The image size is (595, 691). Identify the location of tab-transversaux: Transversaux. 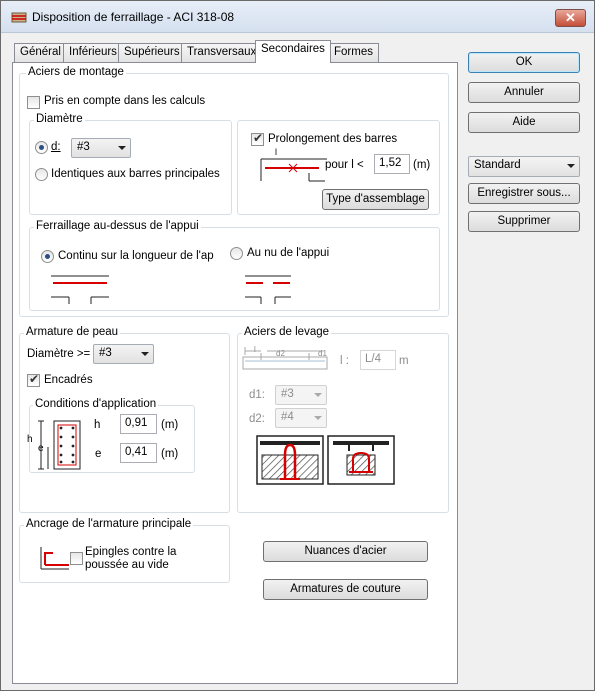
(222, 52).